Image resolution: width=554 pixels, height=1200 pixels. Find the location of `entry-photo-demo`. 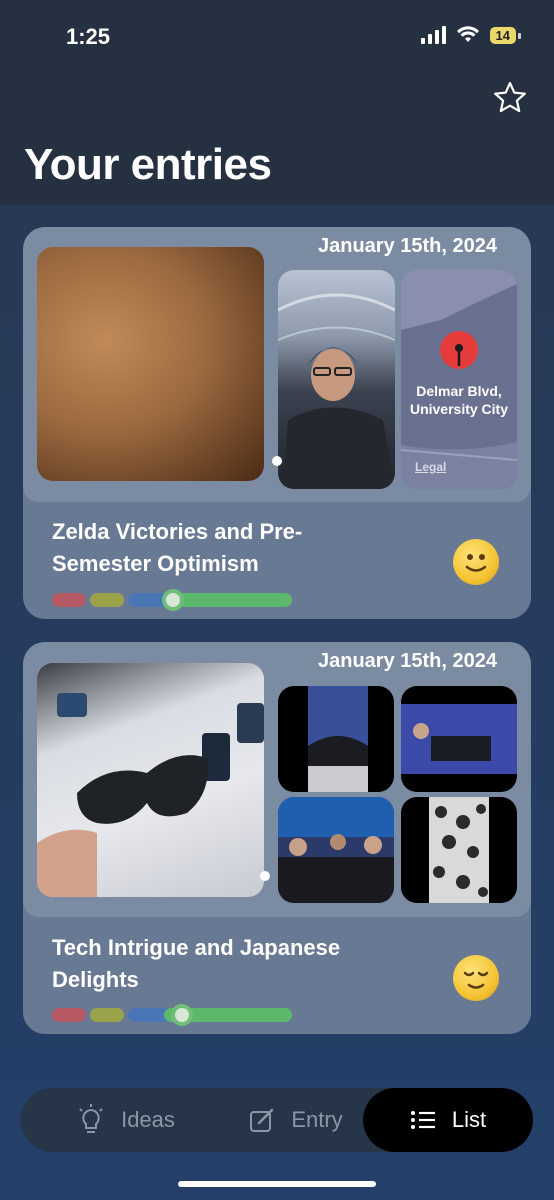

entry-photo-demo is located at coordinates (459, 739).